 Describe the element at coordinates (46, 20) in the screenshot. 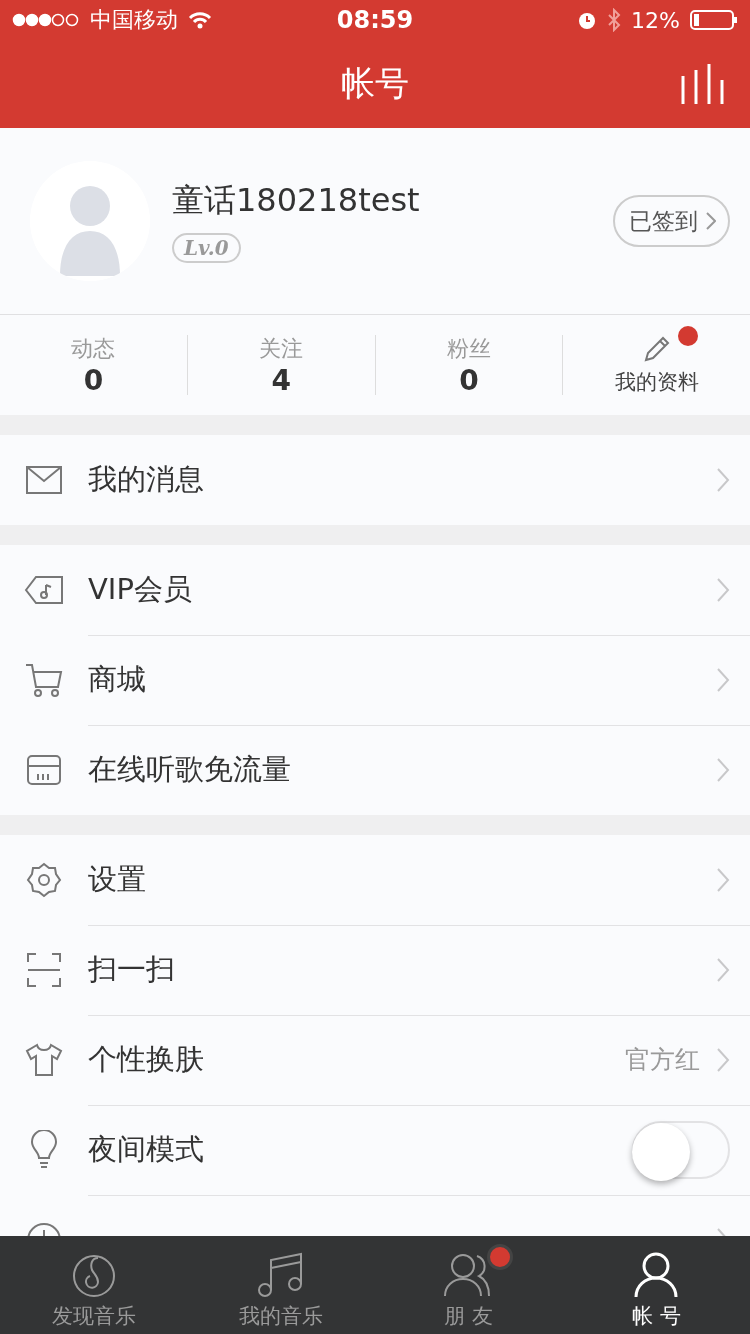

I see `signal-icon` at that location.